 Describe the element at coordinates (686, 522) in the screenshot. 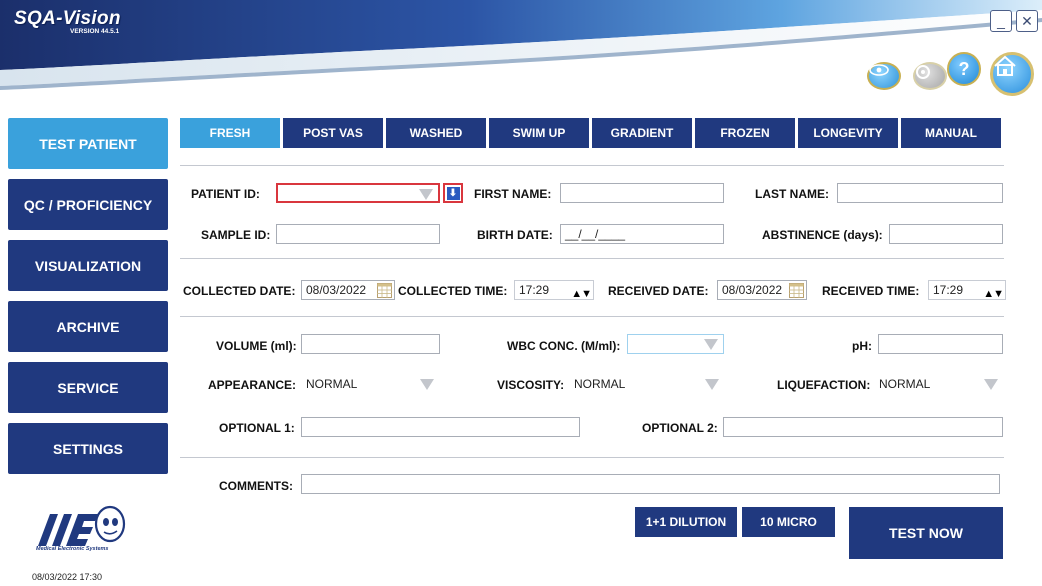

I see `dilution-button: 1+1 DILUTION` at that location.